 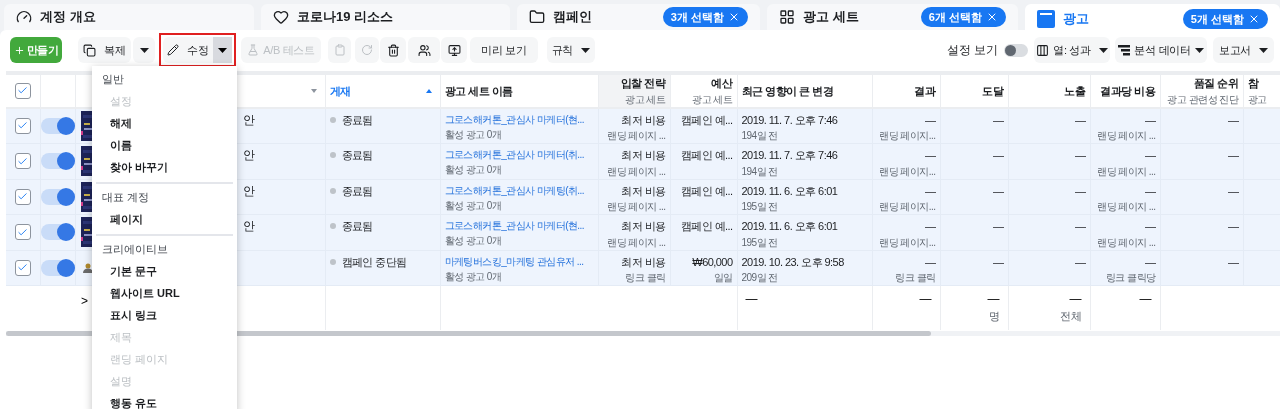 I want to click on summary-cell: —, so click(x=925, y=299).